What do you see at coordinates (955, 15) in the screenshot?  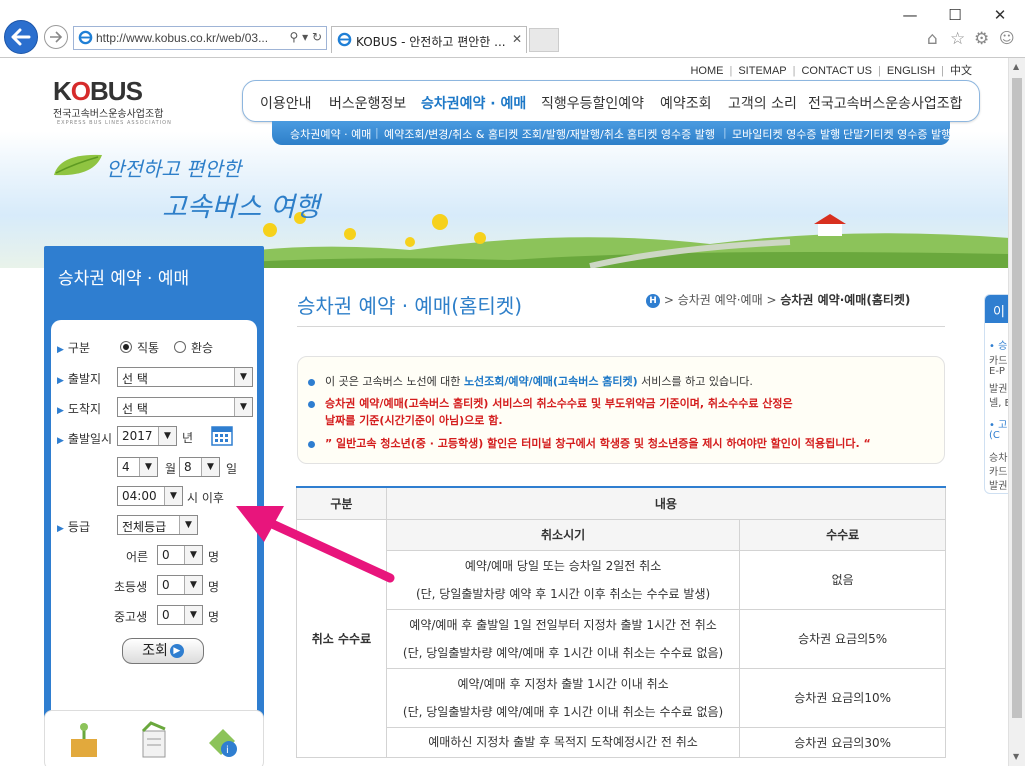 I see `maximize-icon: ☐` at bounding box center [955, 15].